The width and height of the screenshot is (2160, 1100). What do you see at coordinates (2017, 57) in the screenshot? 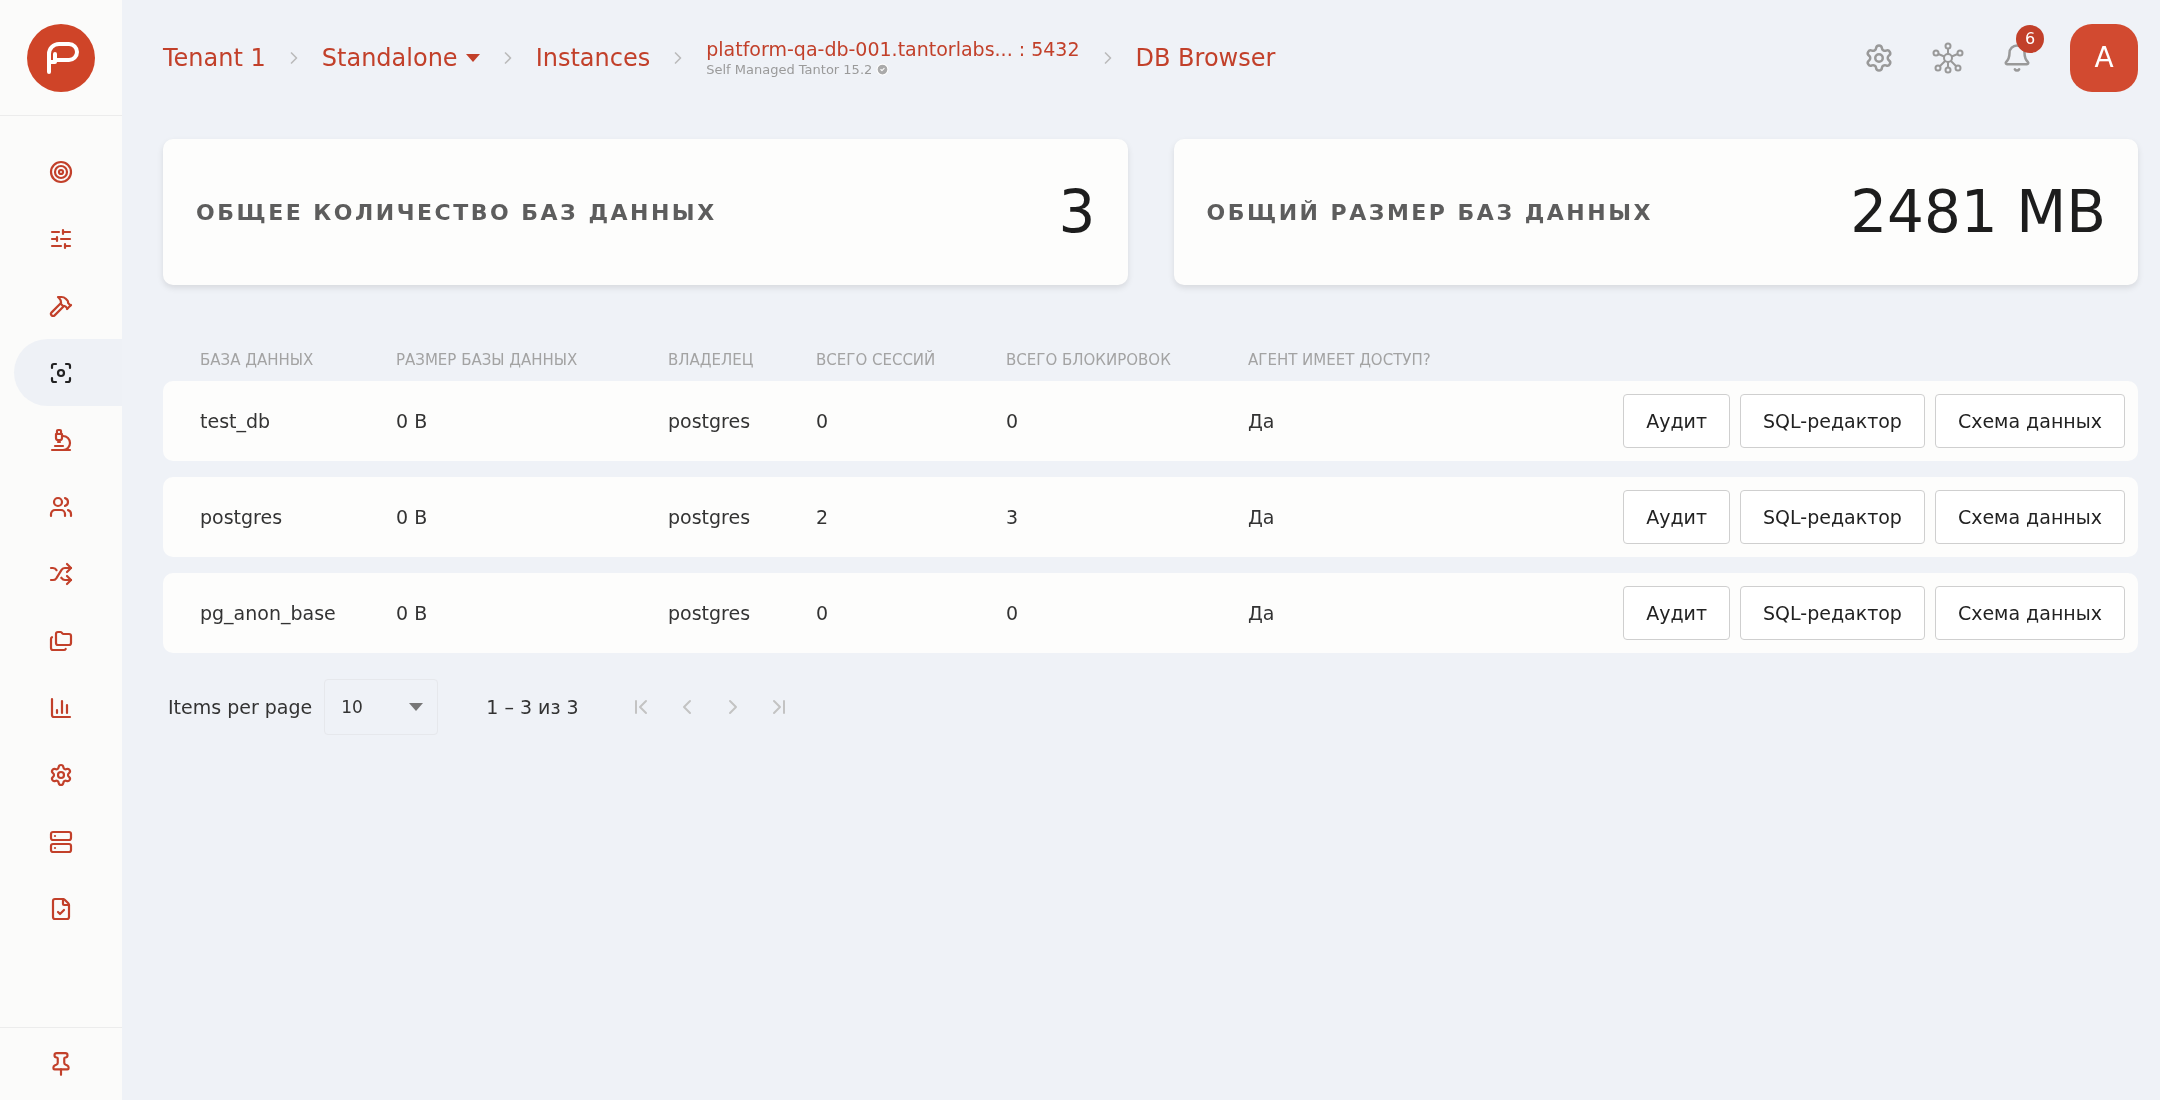
I see `notifications-button` at bounding box center [2017, 57].